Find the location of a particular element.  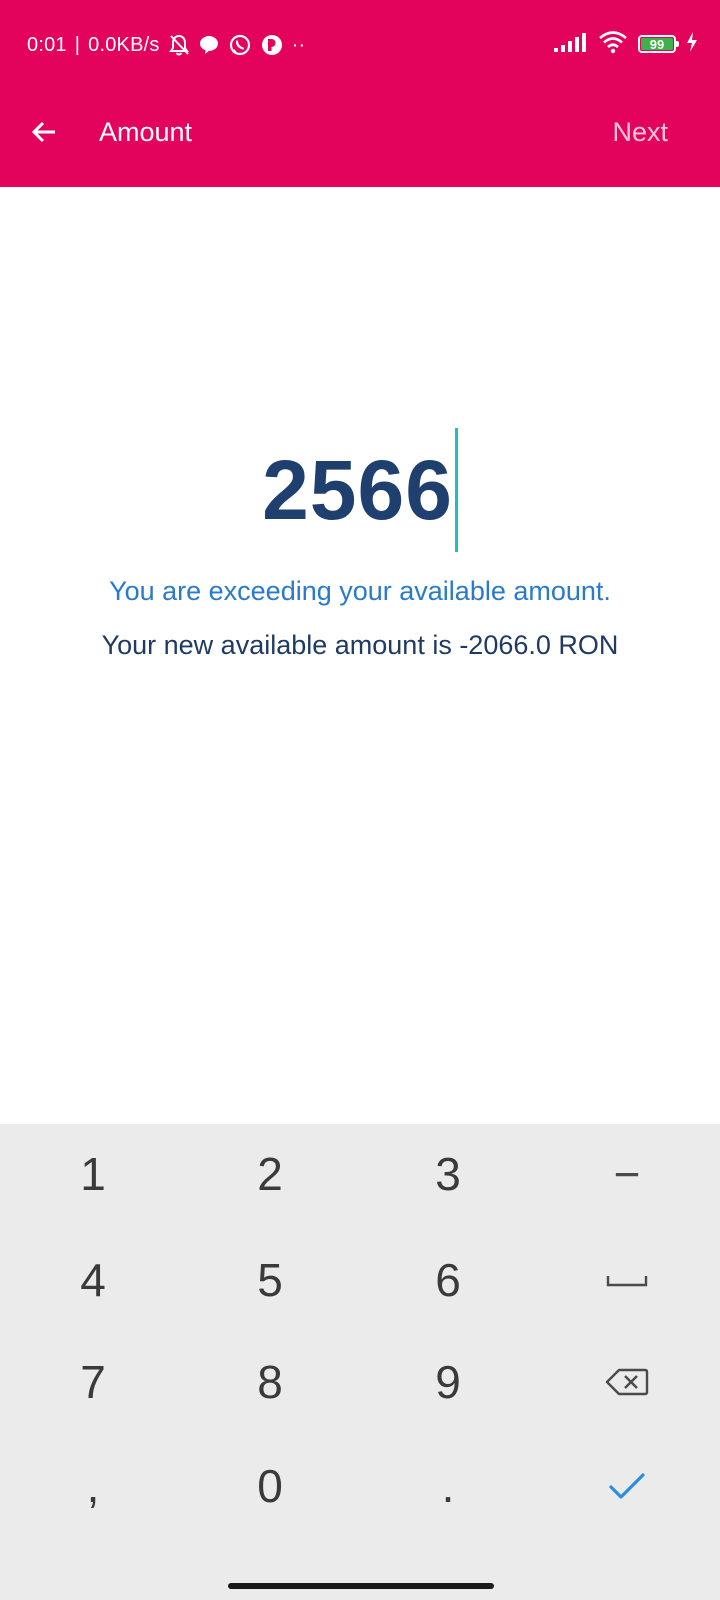

key-backspace is located at coordinates (627, 1382).